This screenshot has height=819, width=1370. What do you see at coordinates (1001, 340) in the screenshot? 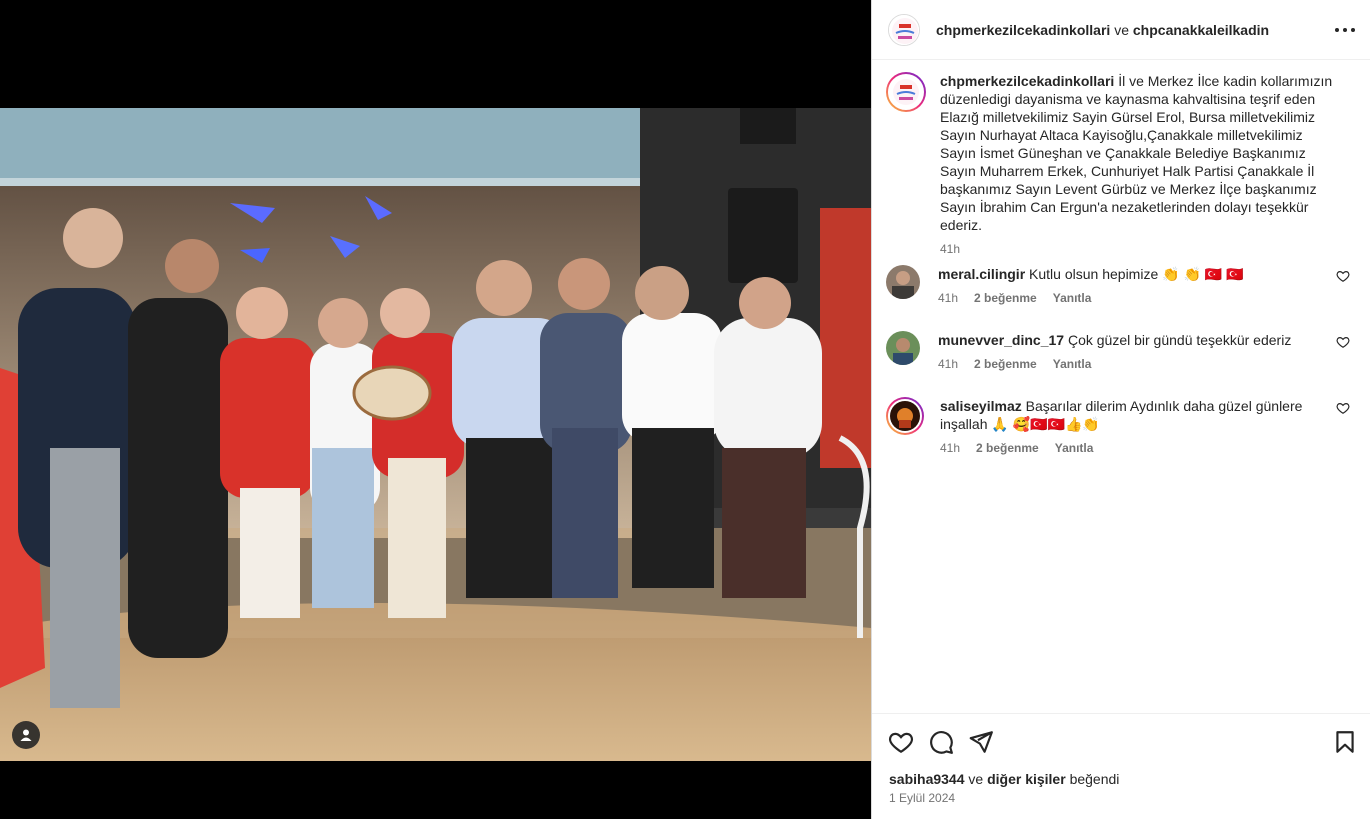
I see `comment-username: munevver_dinc_17` at bounding box center [1001, 340].